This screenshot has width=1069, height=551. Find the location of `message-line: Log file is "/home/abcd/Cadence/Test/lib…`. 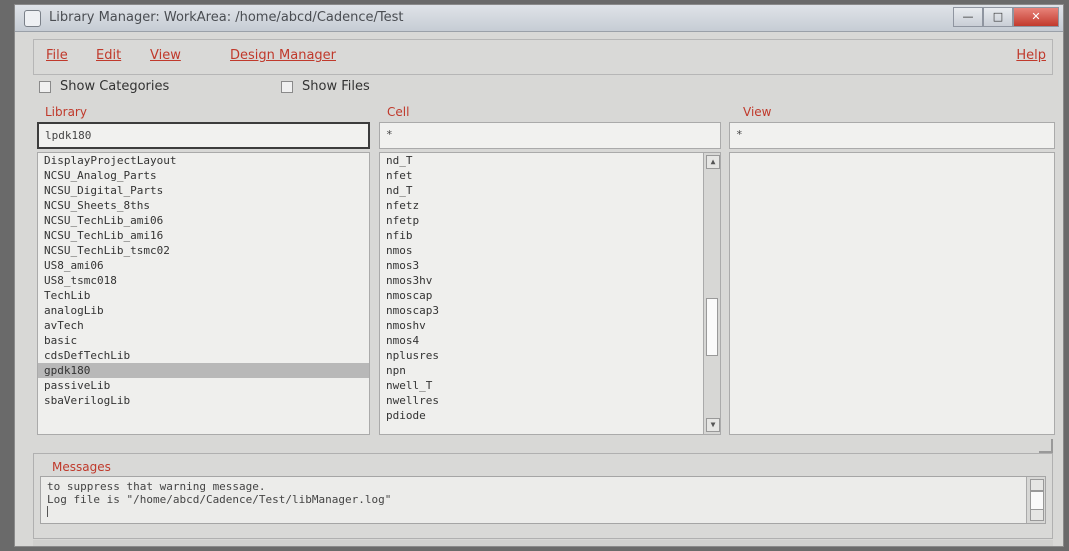

message-line: Log file is "/home/abcd/Cadence/Test/lib… is located at coordinates (219, 499).